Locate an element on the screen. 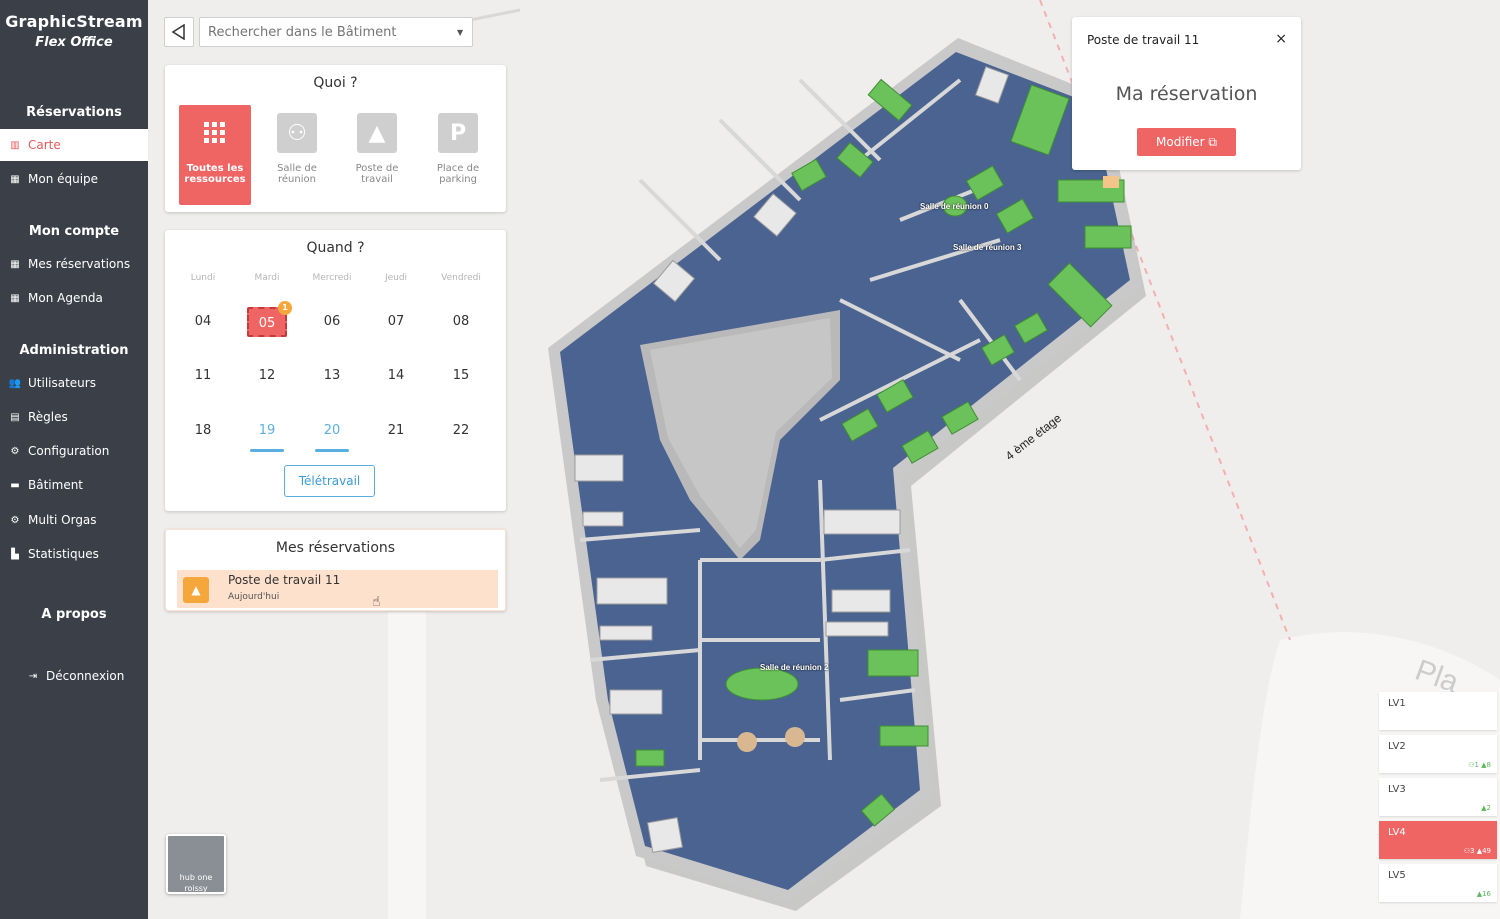 This screenshot has height=919, width=1500. hand-cursor-icon: ☝ is located at coordinates (376, 602).